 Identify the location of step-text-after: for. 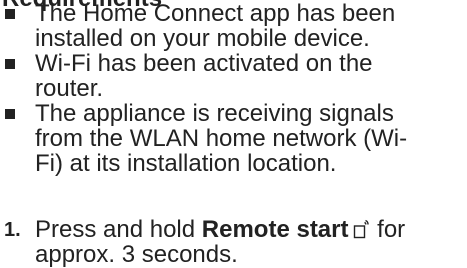
(388, 229).